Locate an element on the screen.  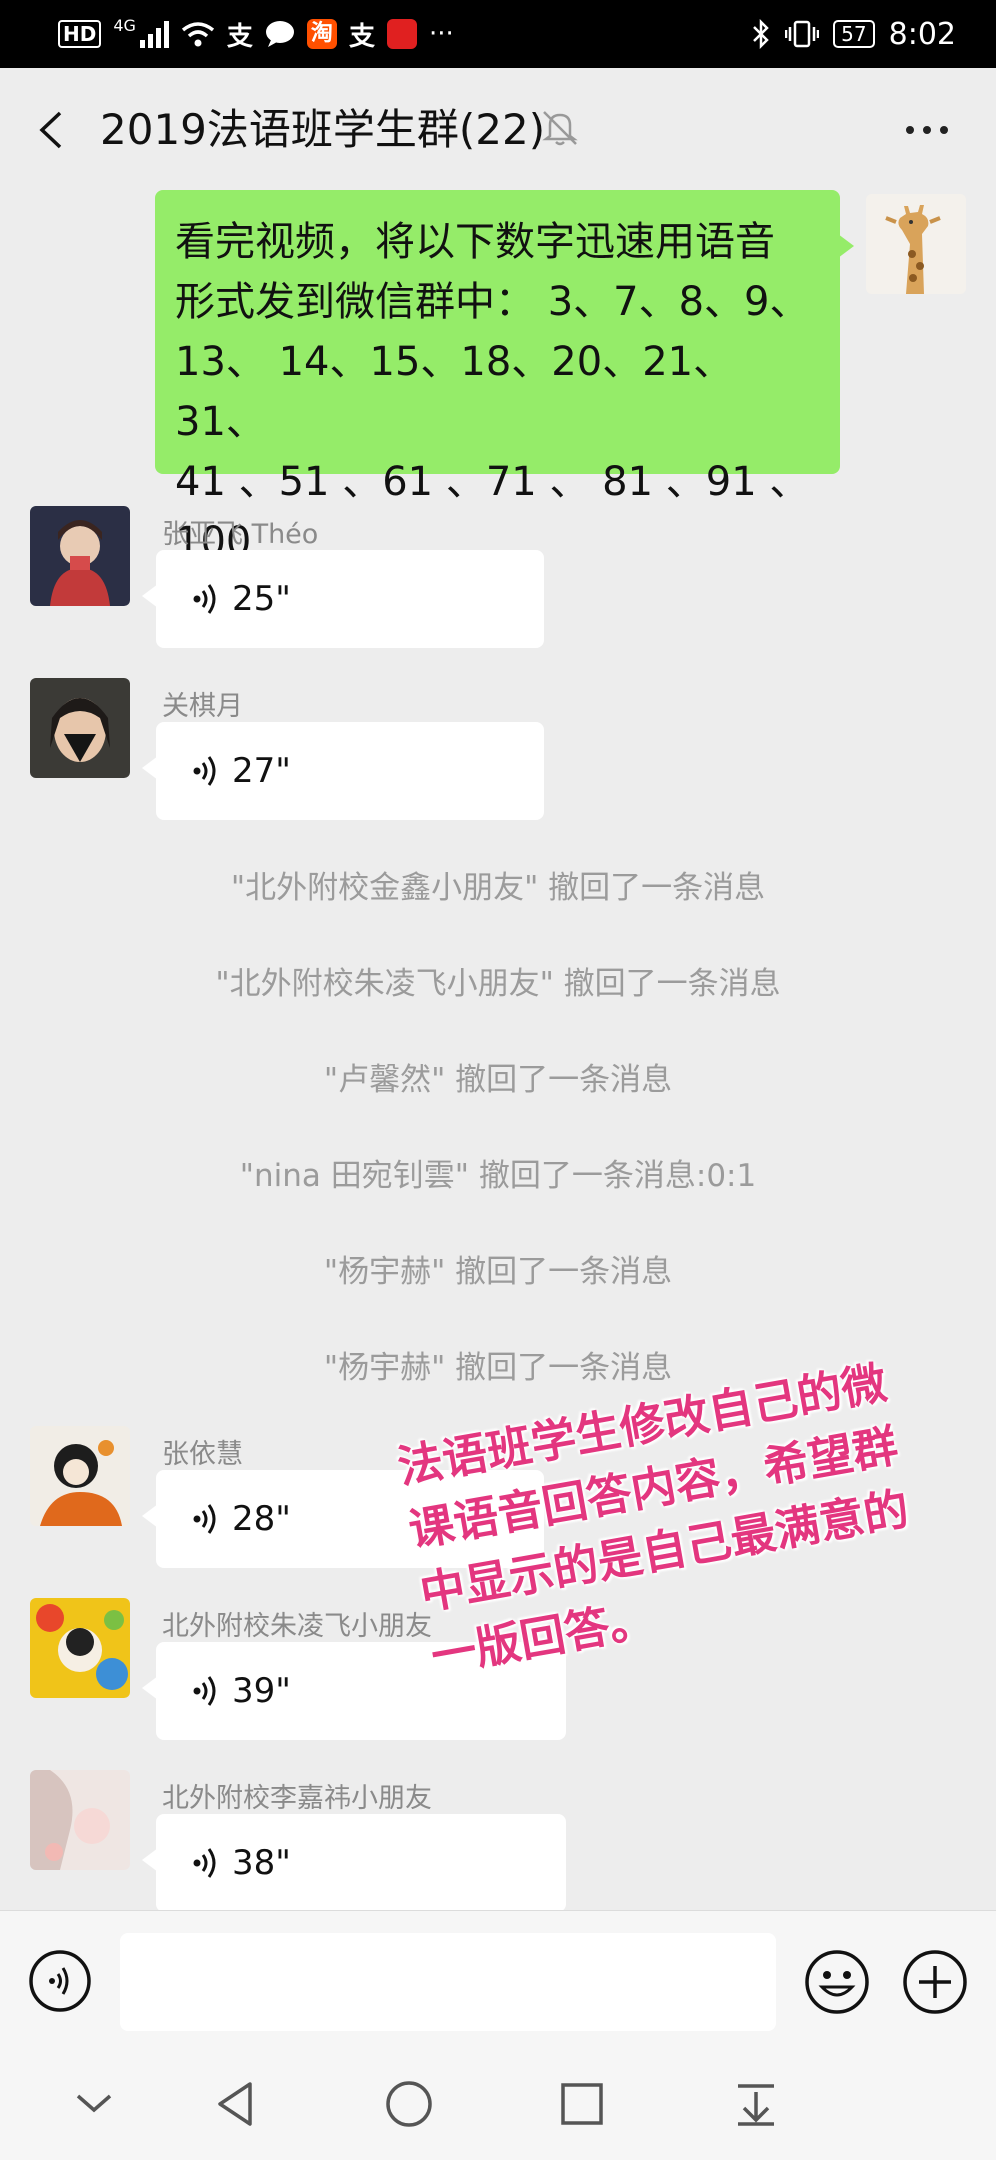
voice-duration: 25" is located at coordinates (261, 599).